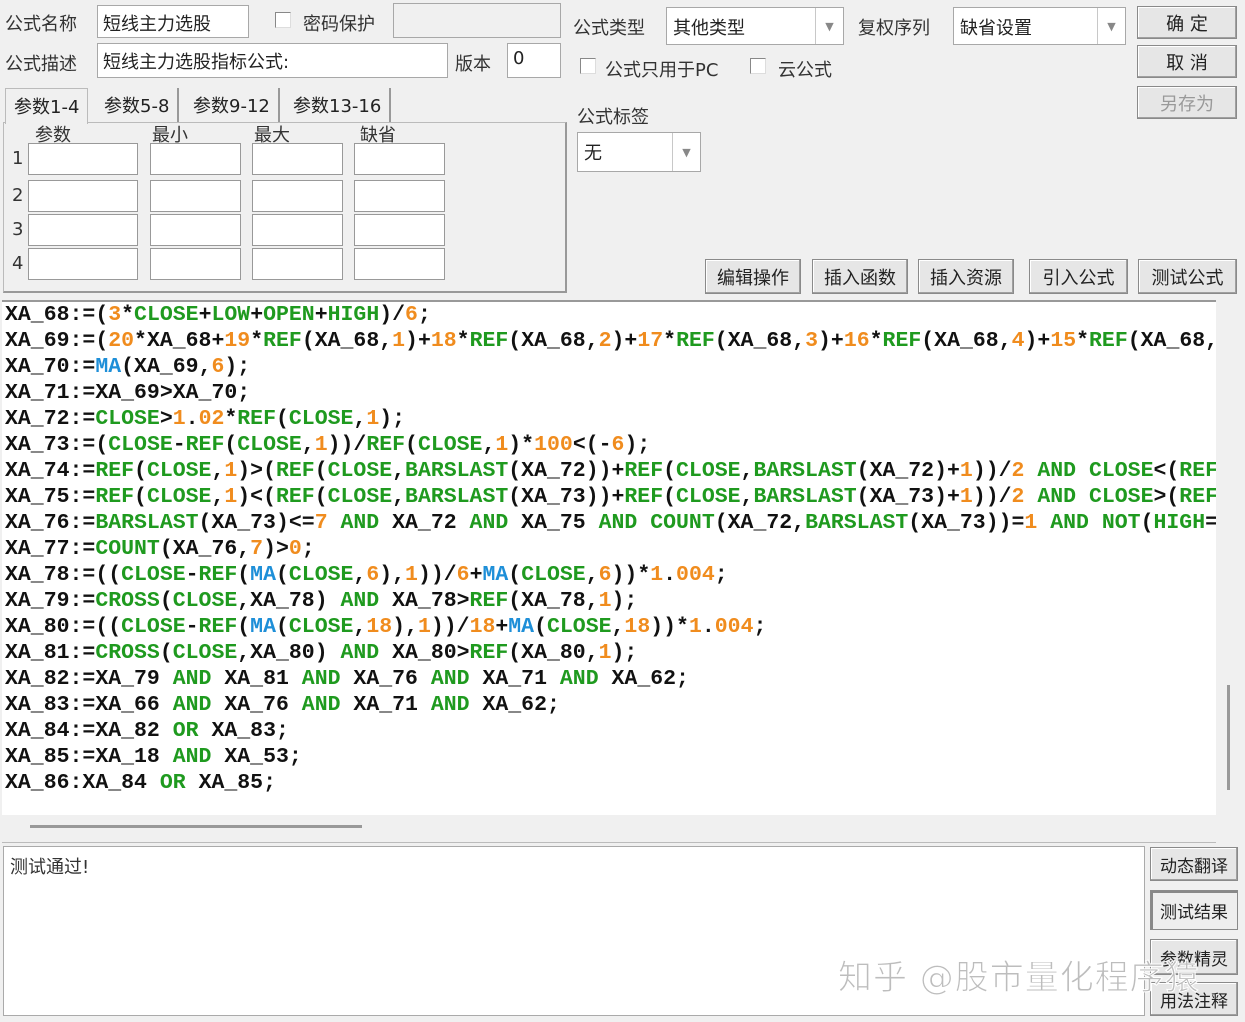  What do you see at coordinates (609, 829) in the screenshot?
I see `horizontal-scrollbar` at bounding box center [609, 829].